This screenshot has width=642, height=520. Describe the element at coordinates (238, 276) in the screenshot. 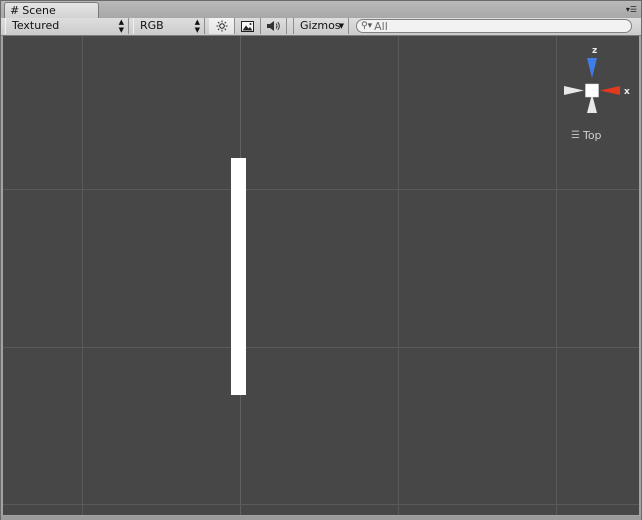

I see `scene-object` at that location.